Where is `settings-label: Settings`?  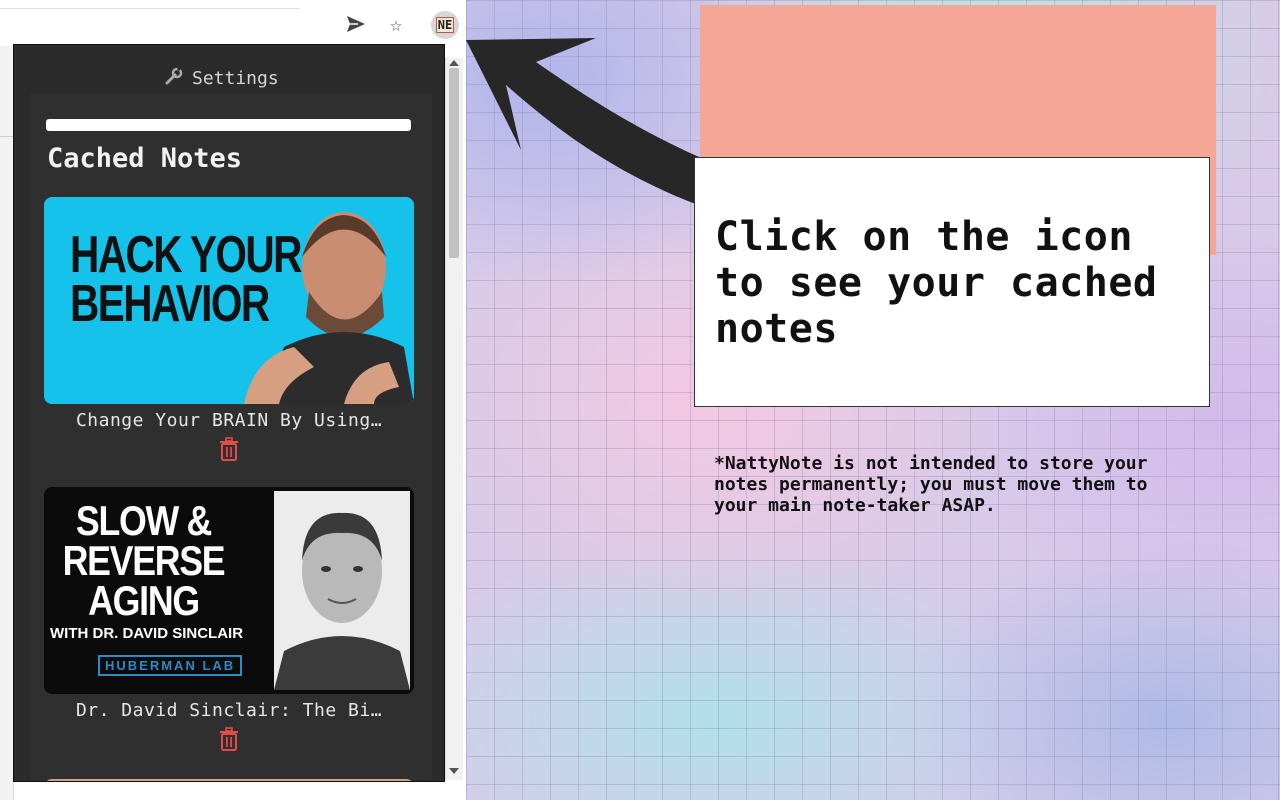 settings-label: Settings is located at coordinates (235, 78).